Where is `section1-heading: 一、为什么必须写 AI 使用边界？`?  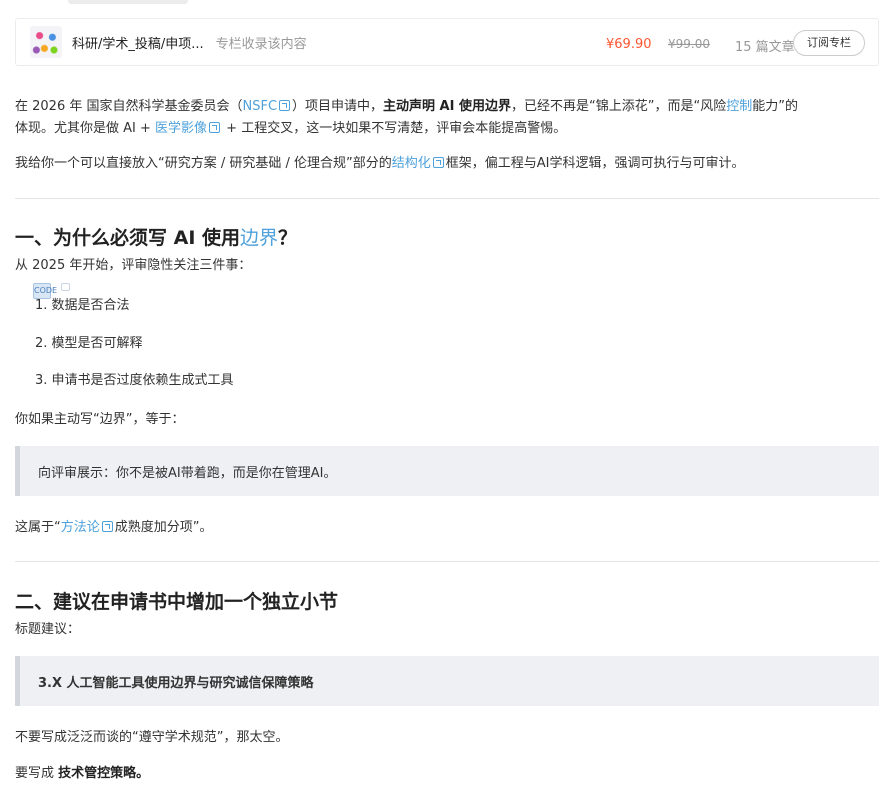 section1-heading: 一、为什么必须写 AI 使用边界？ is located at coordinates (156, 236).